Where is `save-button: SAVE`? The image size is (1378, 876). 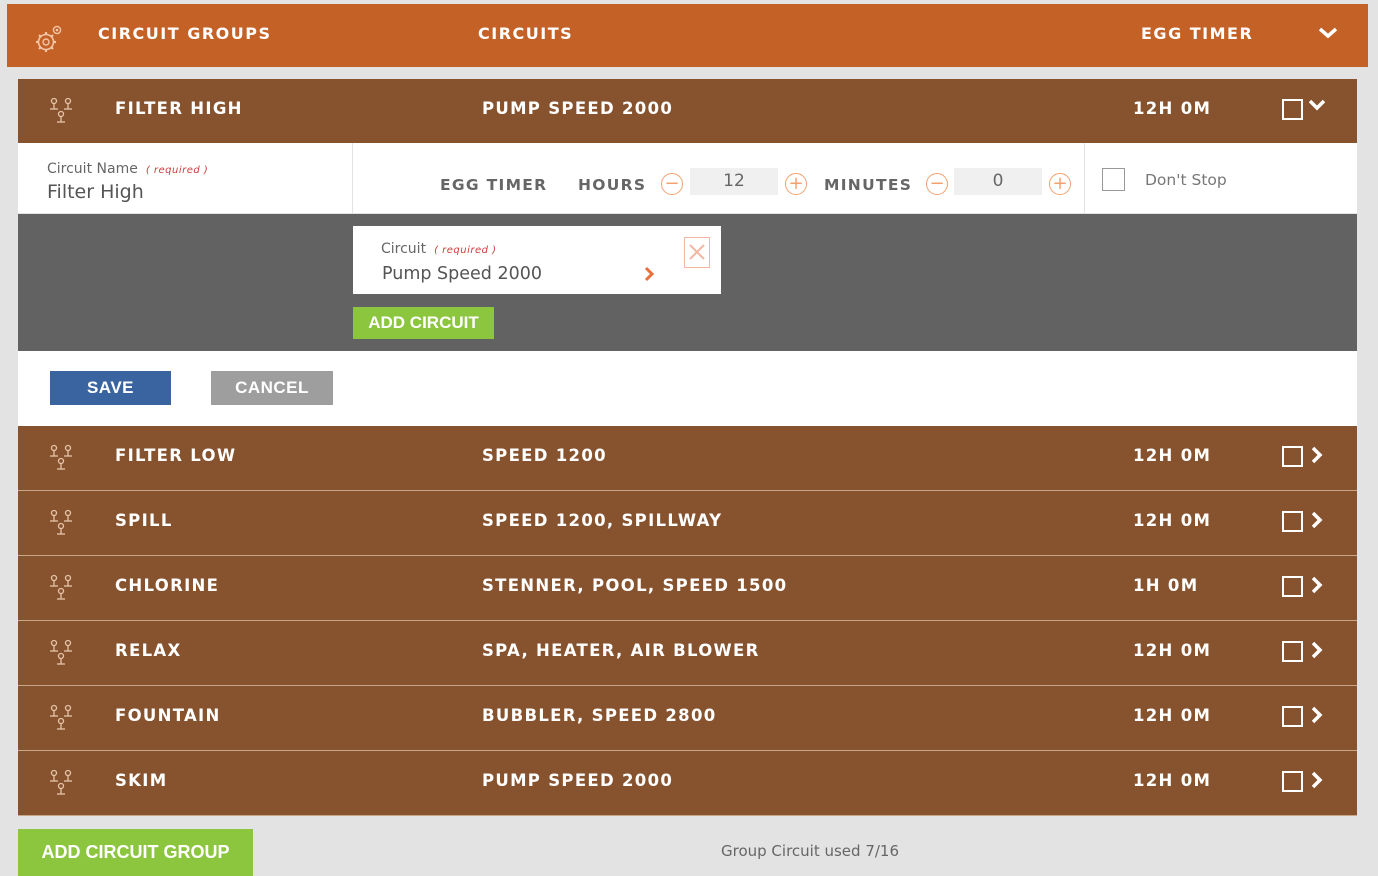 save-button: SAVE is located at coordinates (110, 388).